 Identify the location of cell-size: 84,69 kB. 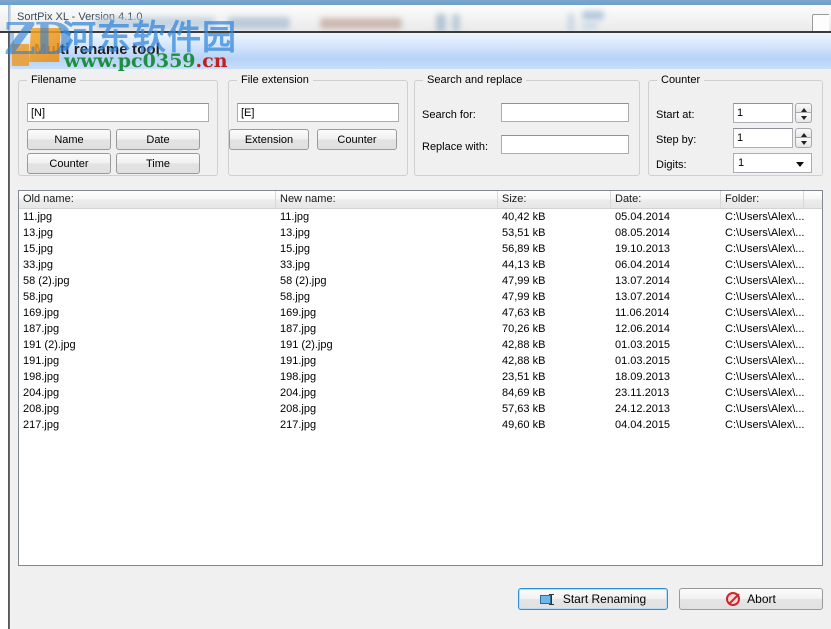
(524, 393).